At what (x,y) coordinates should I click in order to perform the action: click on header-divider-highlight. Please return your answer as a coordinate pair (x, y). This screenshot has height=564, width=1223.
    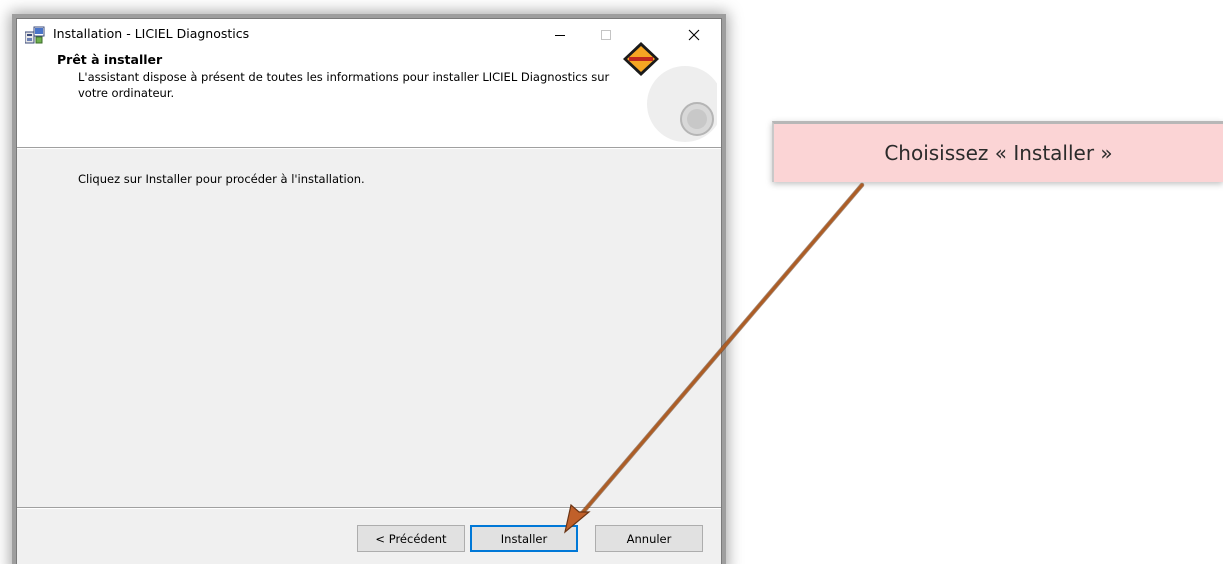
    Looking at the image, I should click on (369, 148).